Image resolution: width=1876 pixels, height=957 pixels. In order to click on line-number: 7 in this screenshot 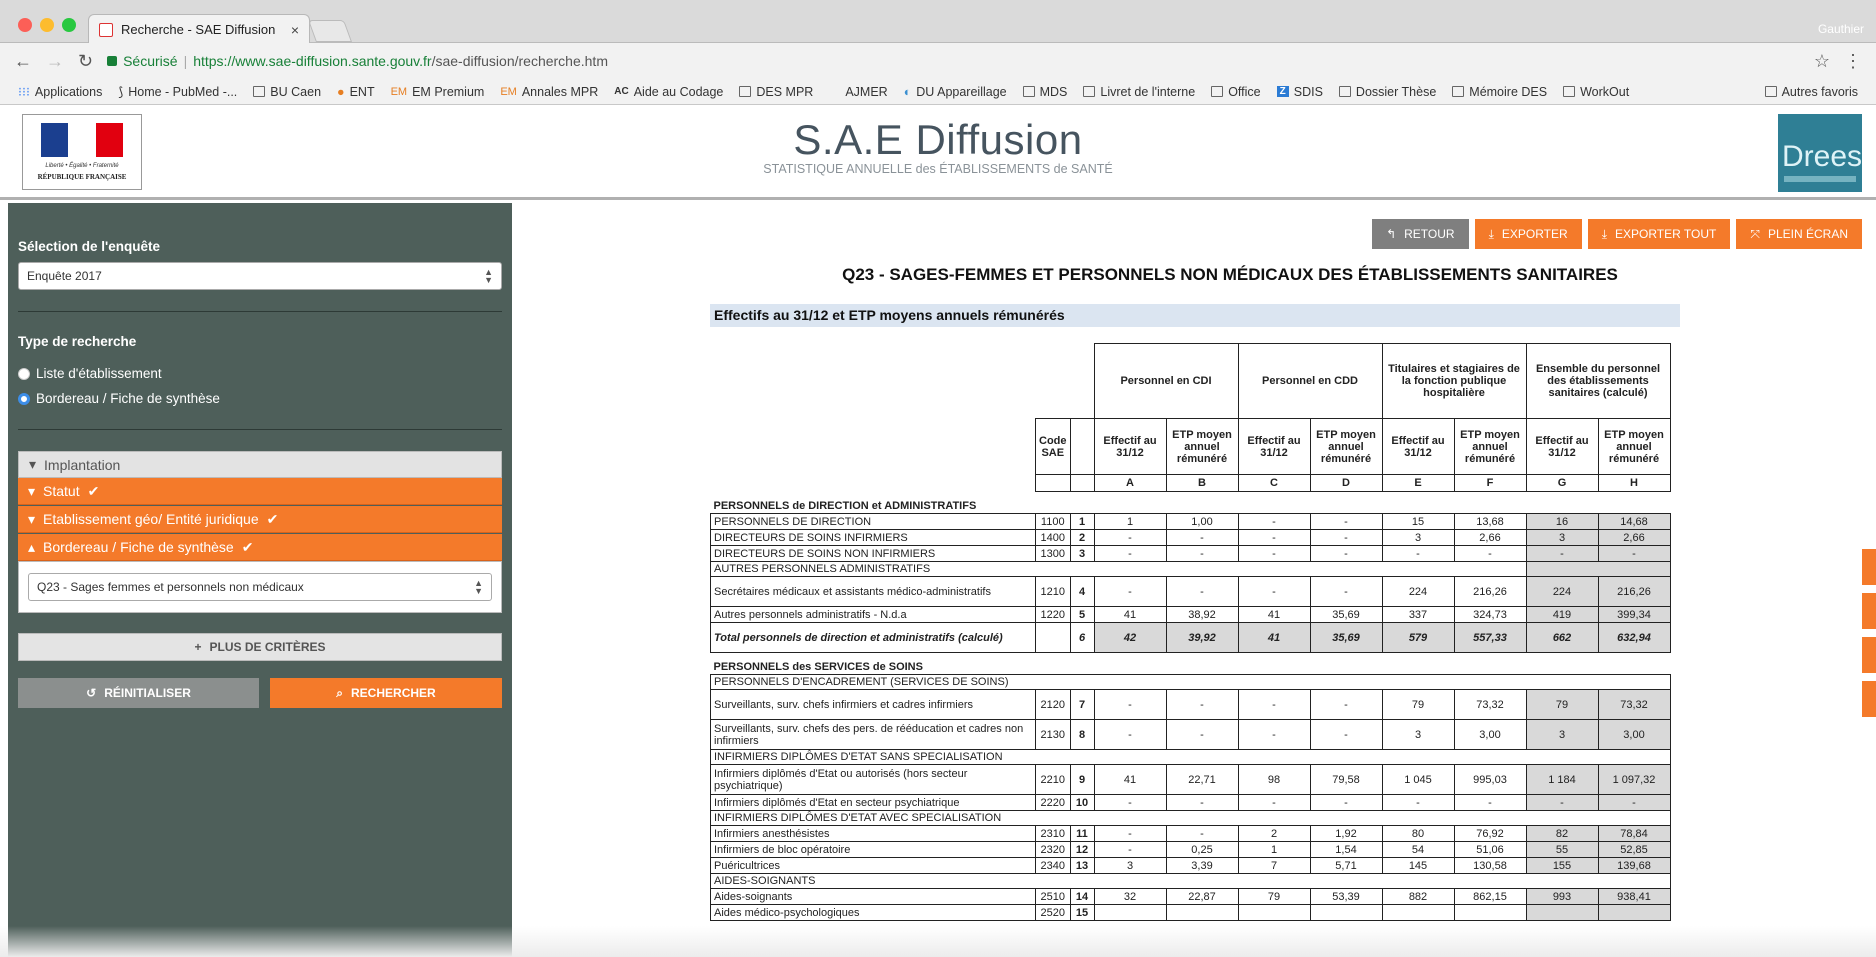, I will do `click(1082, 704)`.